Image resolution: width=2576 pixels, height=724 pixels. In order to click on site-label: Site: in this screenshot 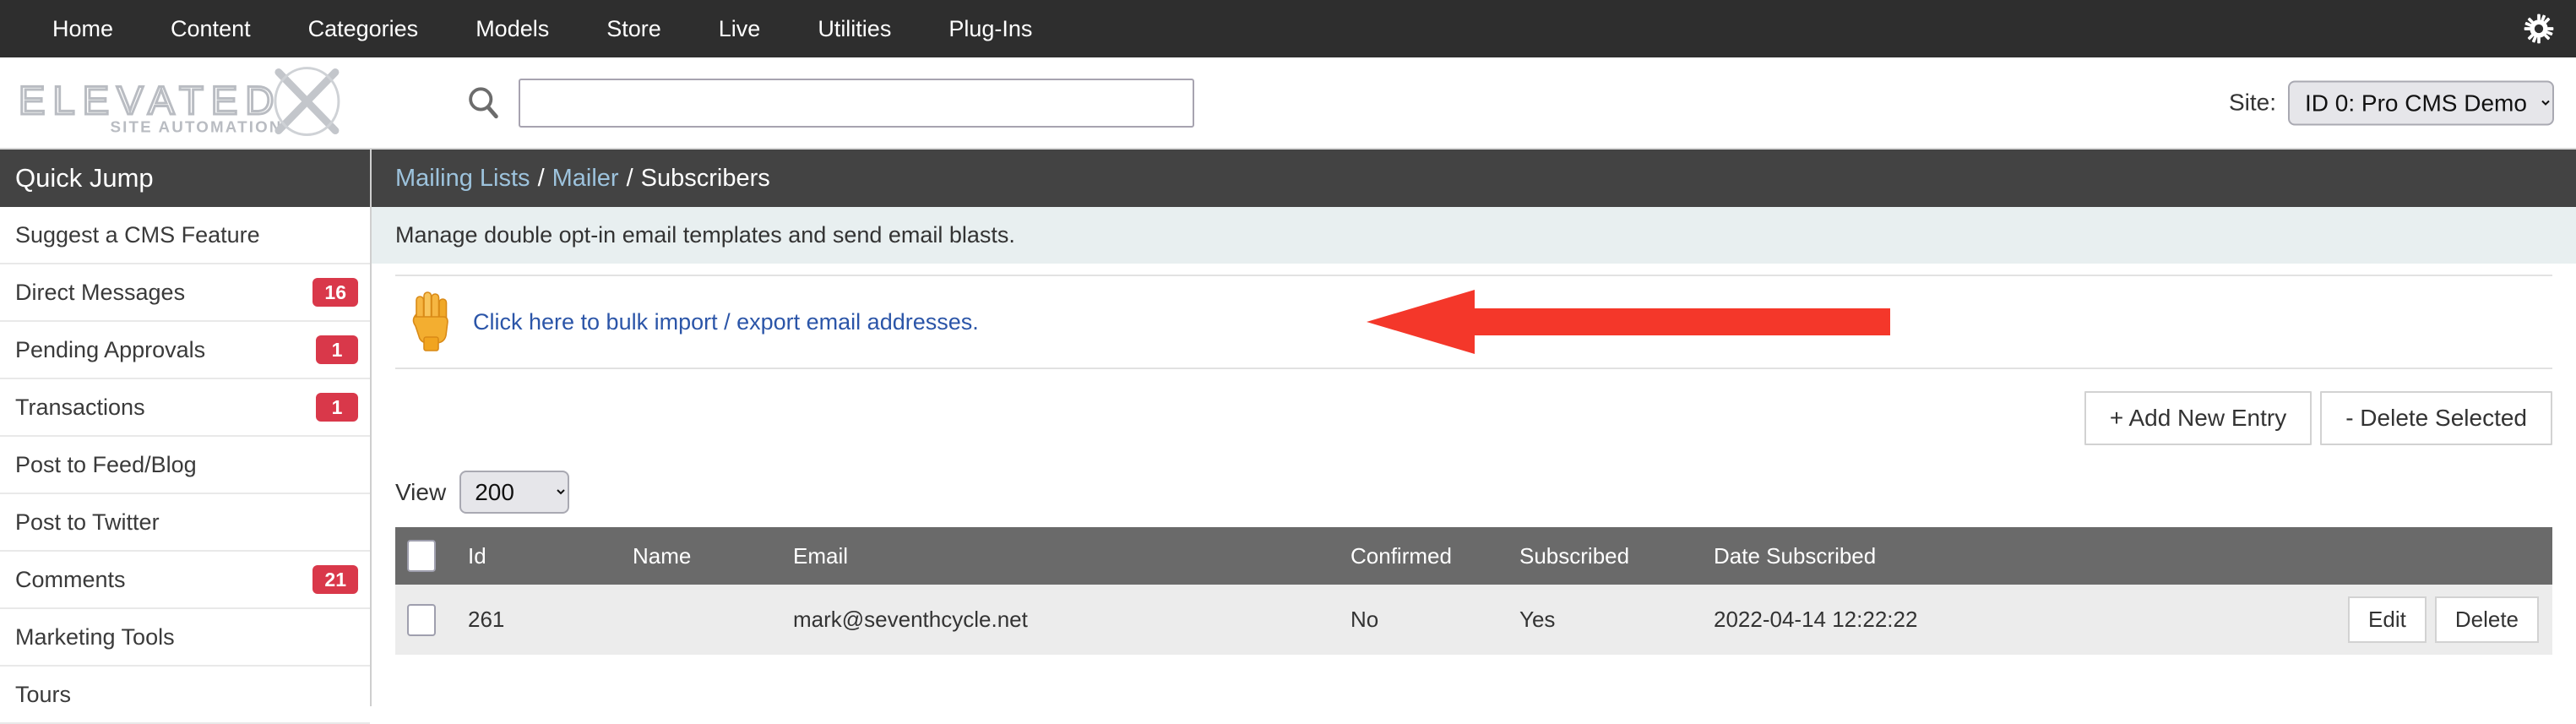, I will do `click(2252, 102)`.